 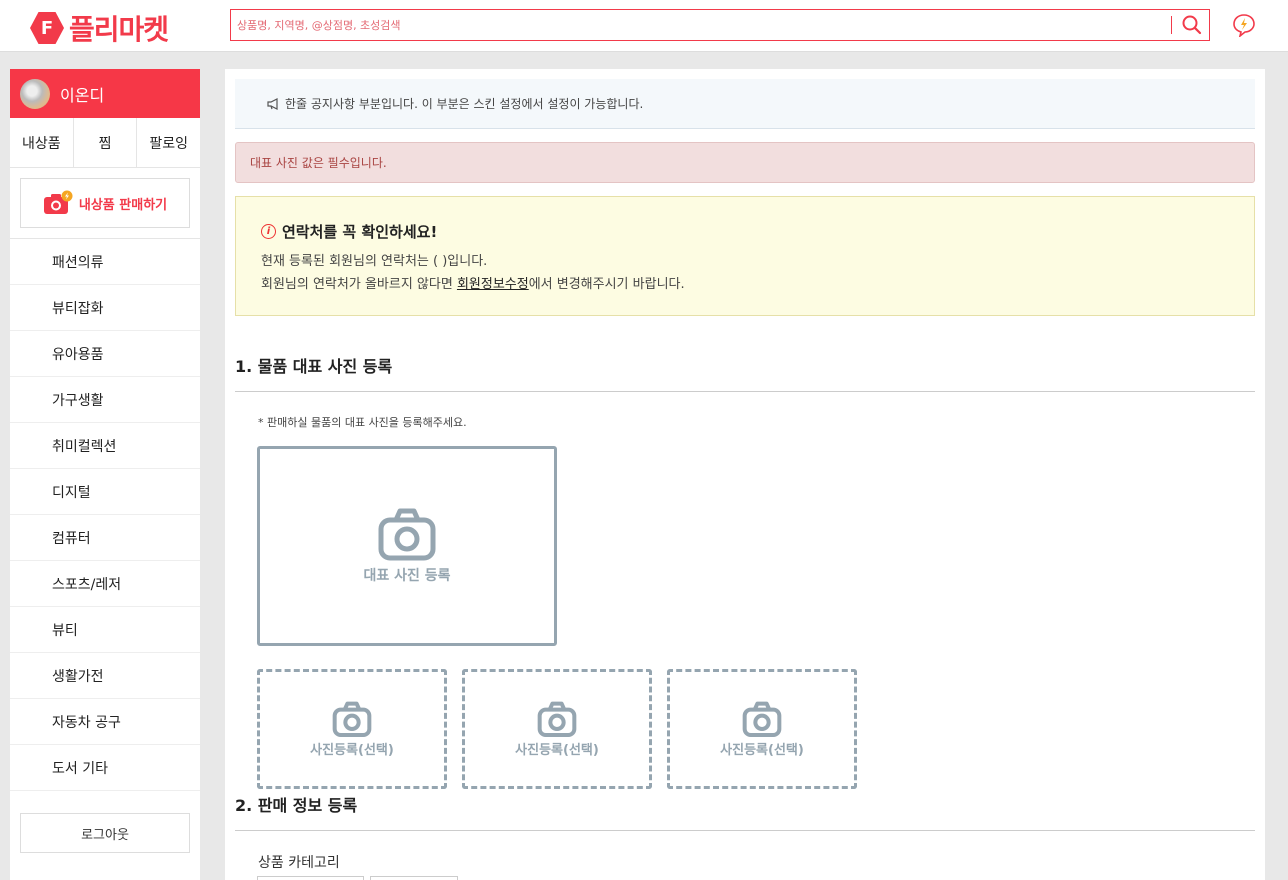 What do you see at coordinates (105, 308) in the screenshot?
I see `category-item: 뷰티잡화` at bounding box center [105, 308].